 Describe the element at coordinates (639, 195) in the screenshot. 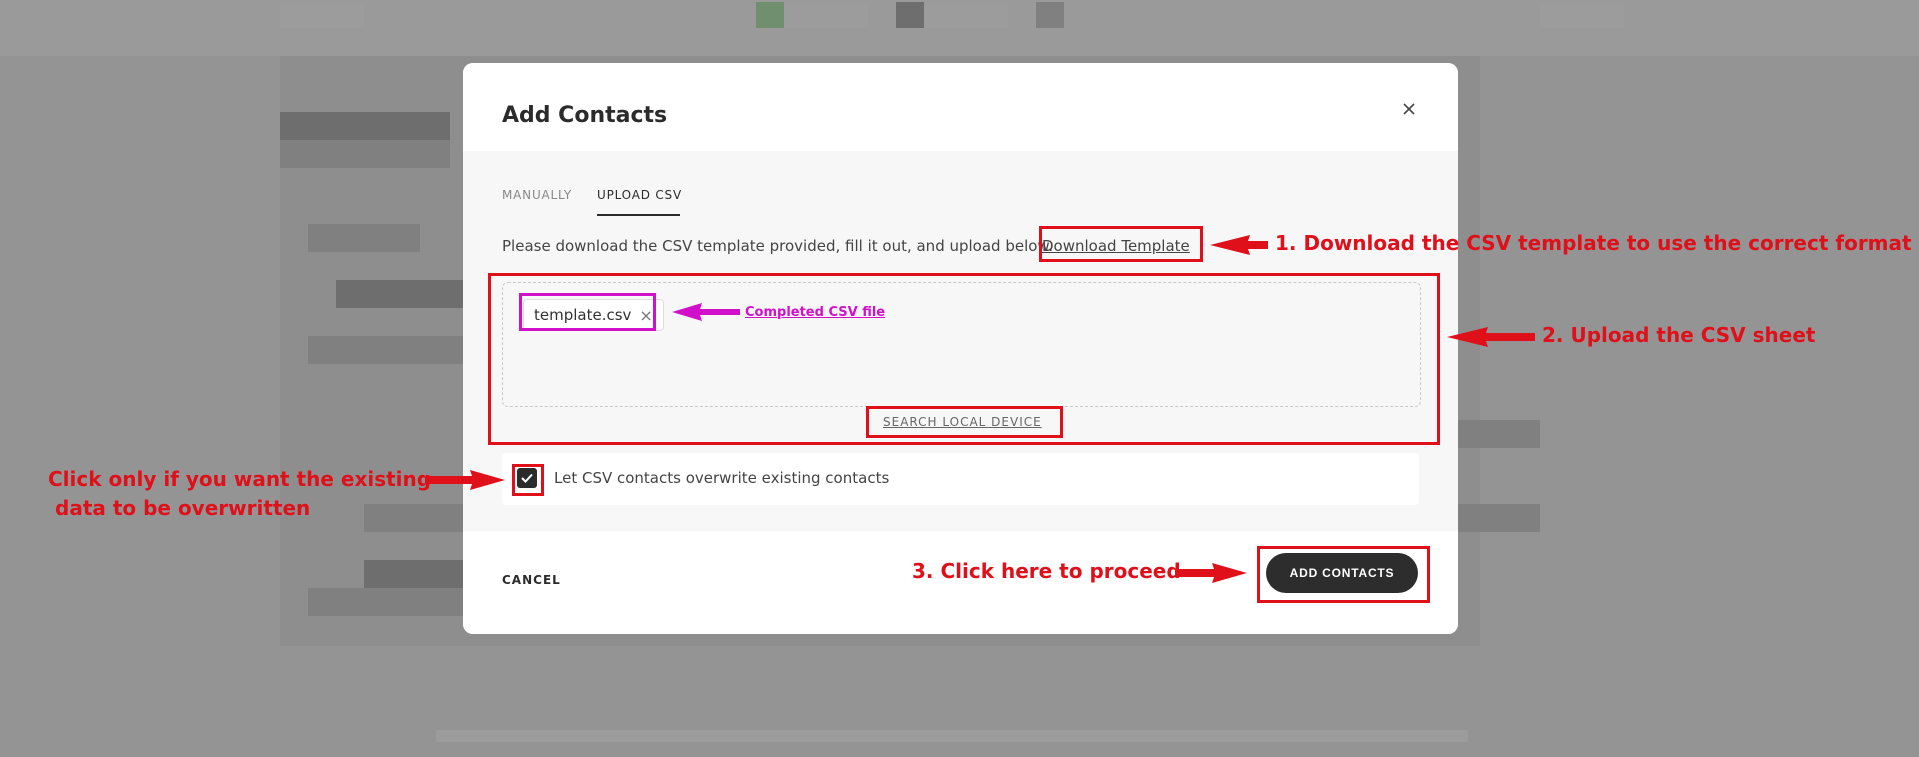

I see `tab-upload-csv: UPLOAD CSV` at that location.